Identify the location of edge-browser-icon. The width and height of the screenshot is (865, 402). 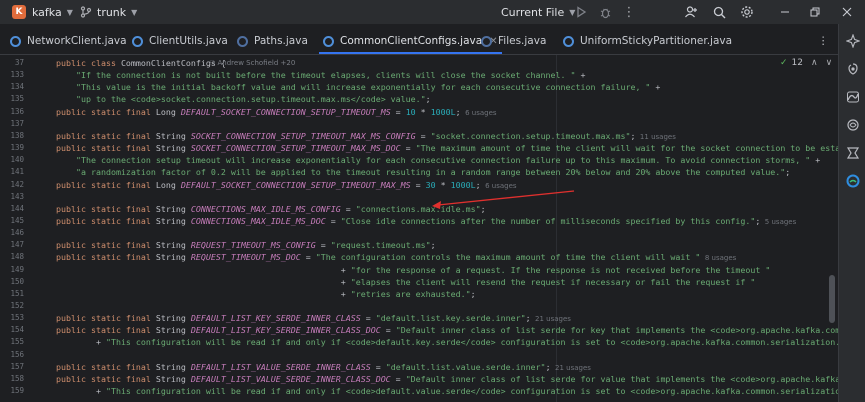
(852, 180).